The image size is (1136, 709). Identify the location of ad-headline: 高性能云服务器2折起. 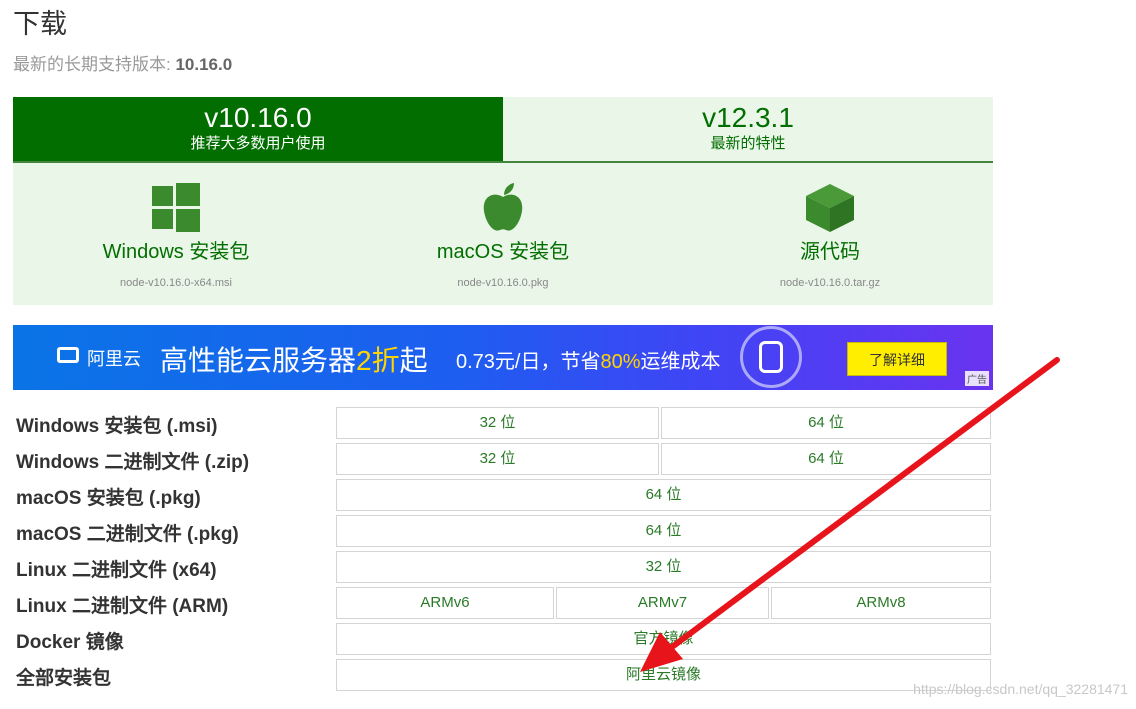
(294, 360).